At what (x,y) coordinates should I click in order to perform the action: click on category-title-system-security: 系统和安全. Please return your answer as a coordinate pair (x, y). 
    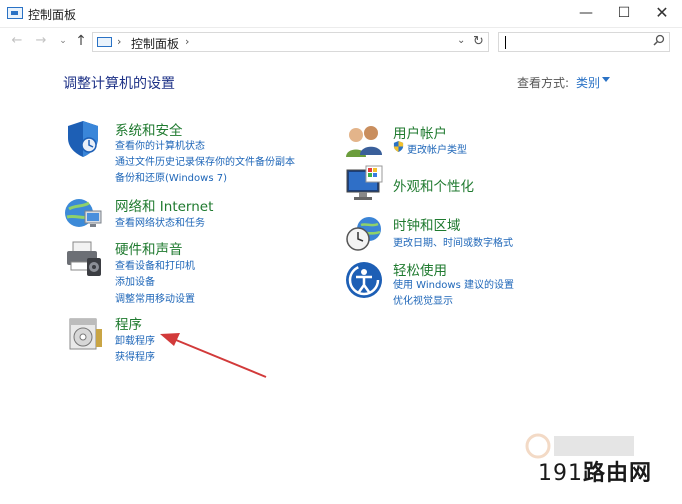
    Looking at the image, I should click on (149, 129).